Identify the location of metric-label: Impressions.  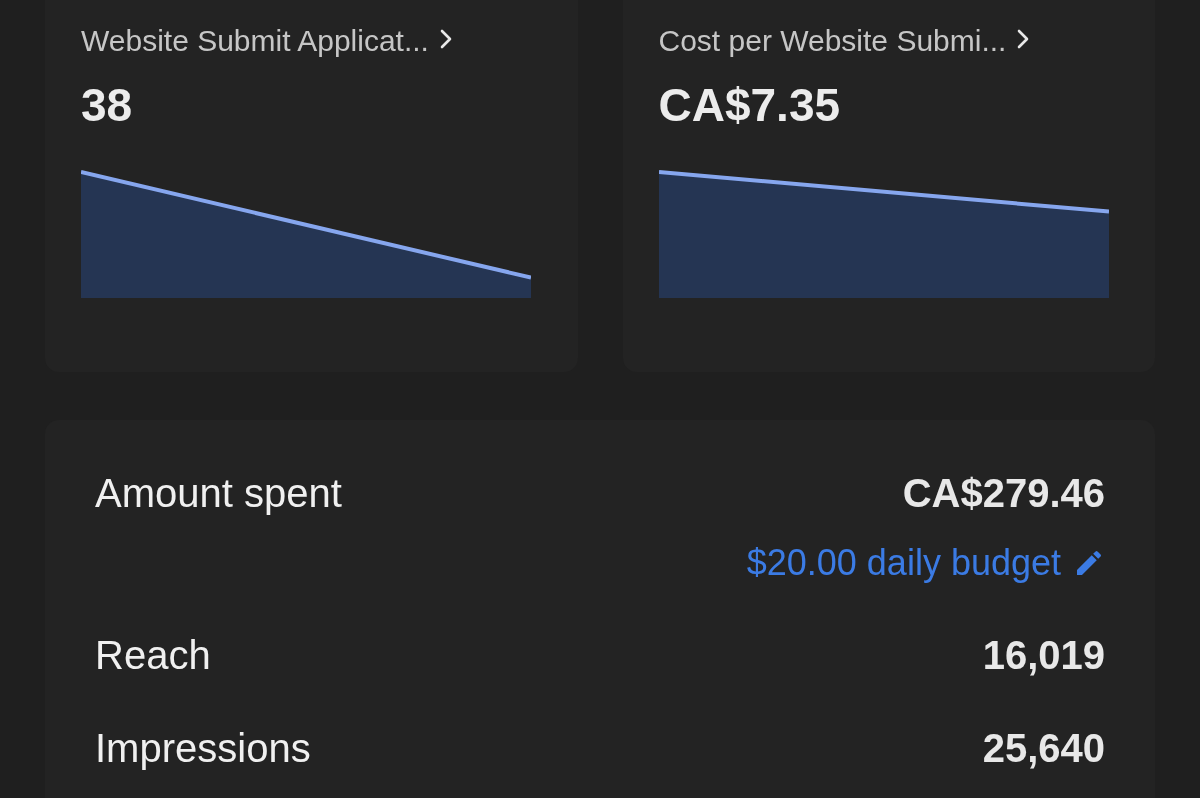
(203, 748).